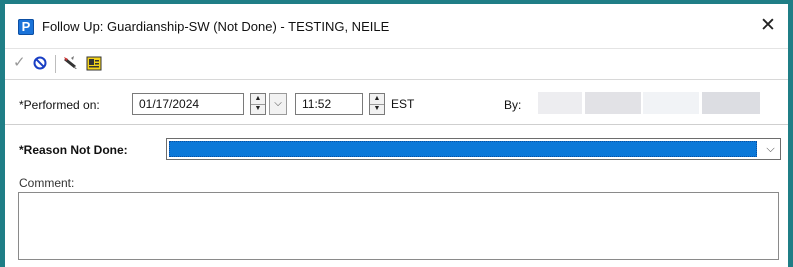  Describe the element at coordinates (396, 64) in the screenshot. I see `toolbar: ✓` at that location.